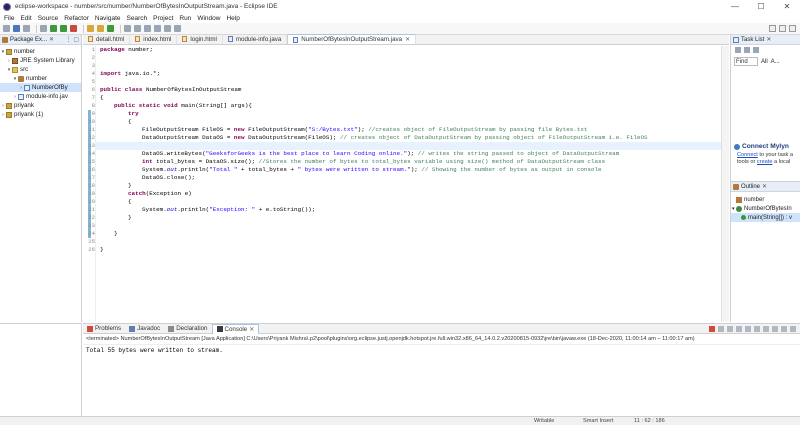  What do you see at coordinates (108, 18) in the screenshot?
I see `menu-navigate: Navigate` at bounding box center [108, 18].